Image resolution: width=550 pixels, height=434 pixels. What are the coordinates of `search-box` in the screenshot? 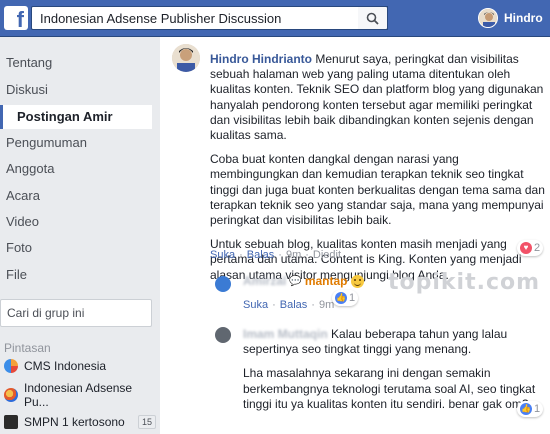 It's located at (209, 18).